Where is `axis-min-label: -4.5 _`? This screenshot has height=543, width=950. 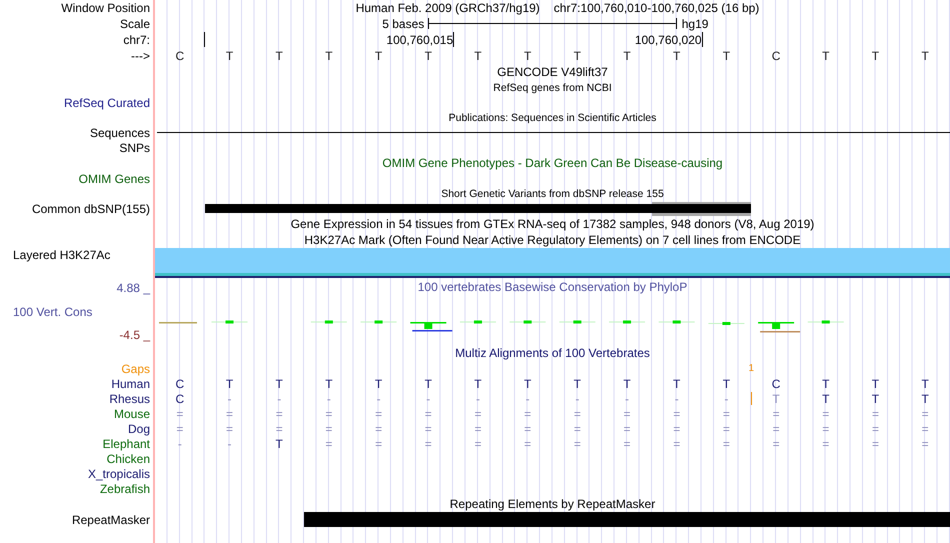 axis-min-label: -4.5 _ is located at coordinates (134, 335).